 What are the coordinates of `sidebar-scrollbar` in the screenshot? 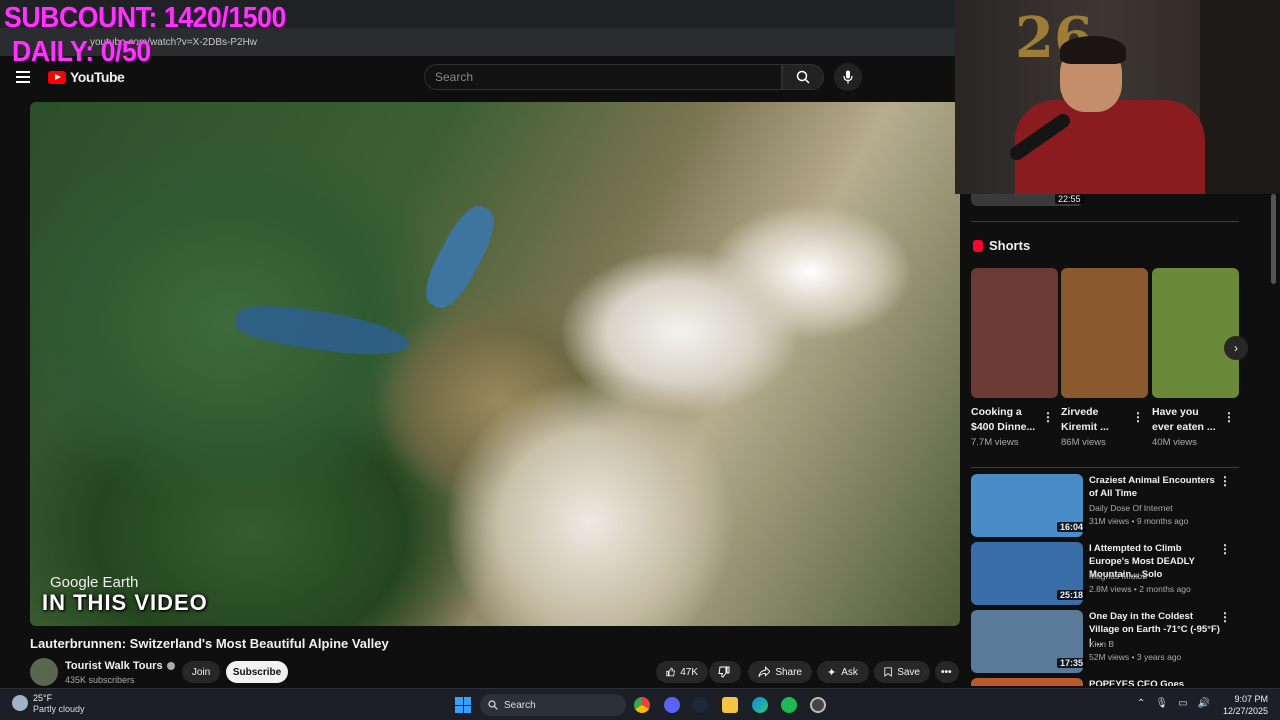 It's located at (1273, 239).